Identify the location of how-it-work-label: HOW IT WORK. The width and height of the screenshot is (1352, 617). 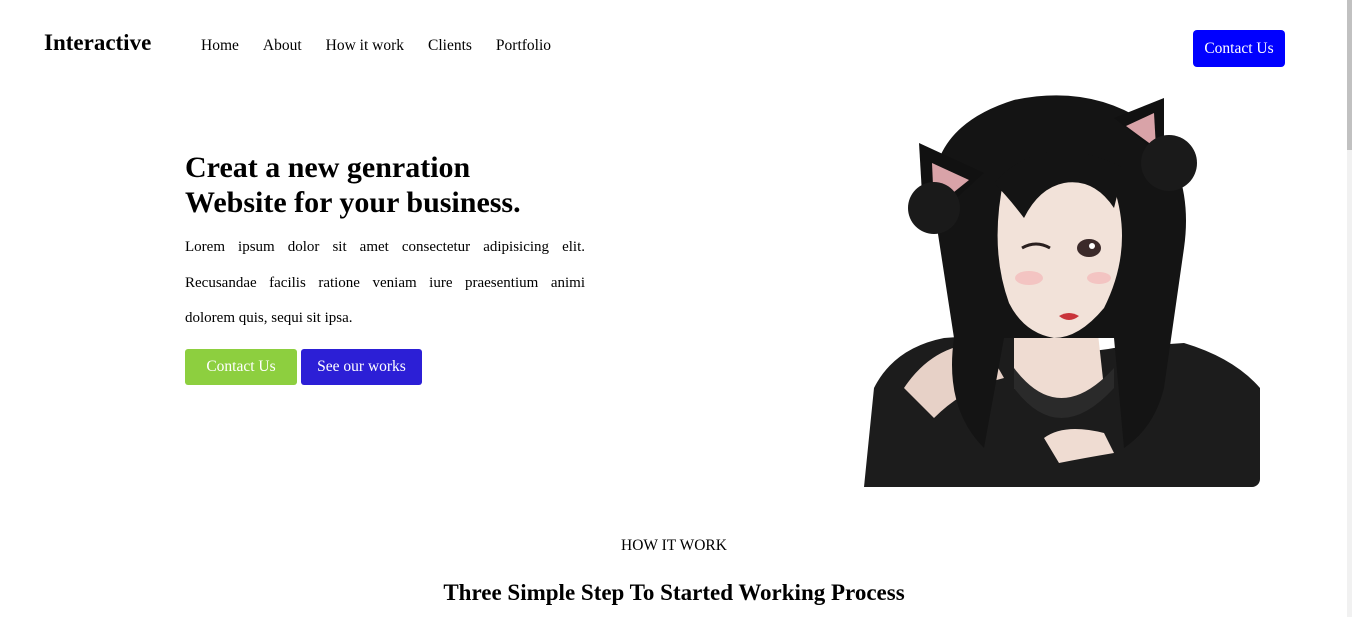
(674, 545).